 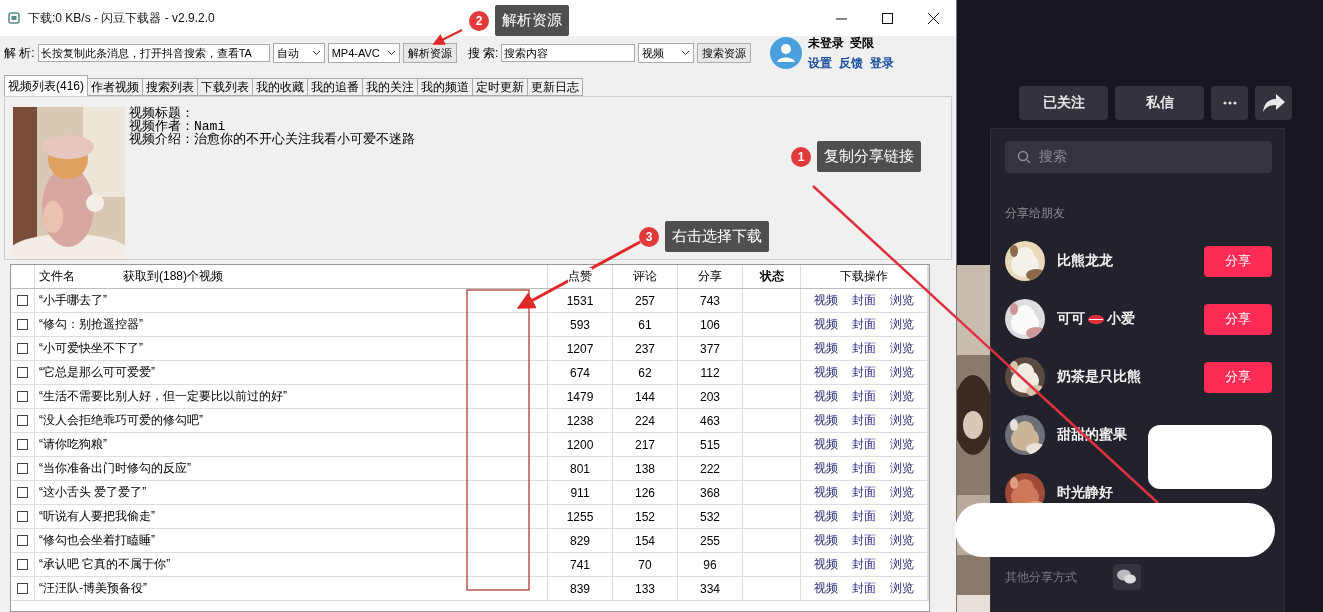 What do you see at coordinates (46, 85) in the screenshot?
I see `tab: 视频列表(416)` at bounding box center [46, 85].